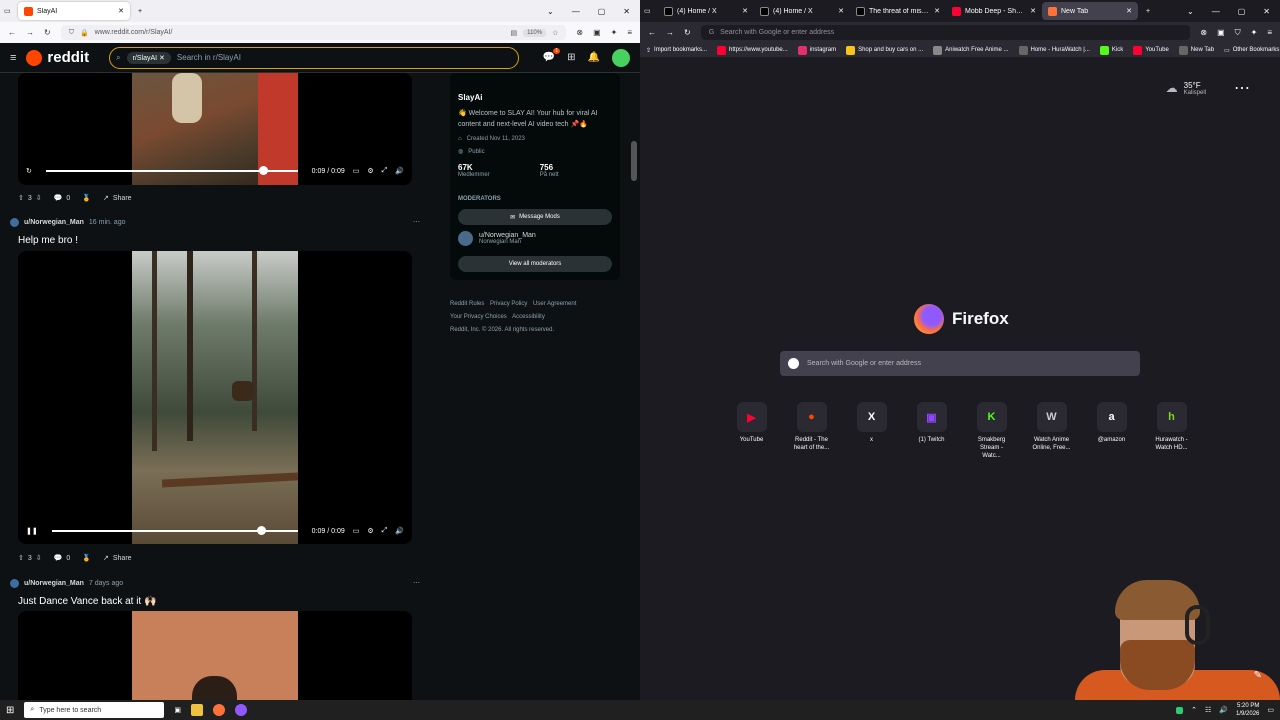  What do you see at coordinates (1151, 50) in the screenshot?
I see `bookmark-item: YouTube` at bounding box center [1151, 50].